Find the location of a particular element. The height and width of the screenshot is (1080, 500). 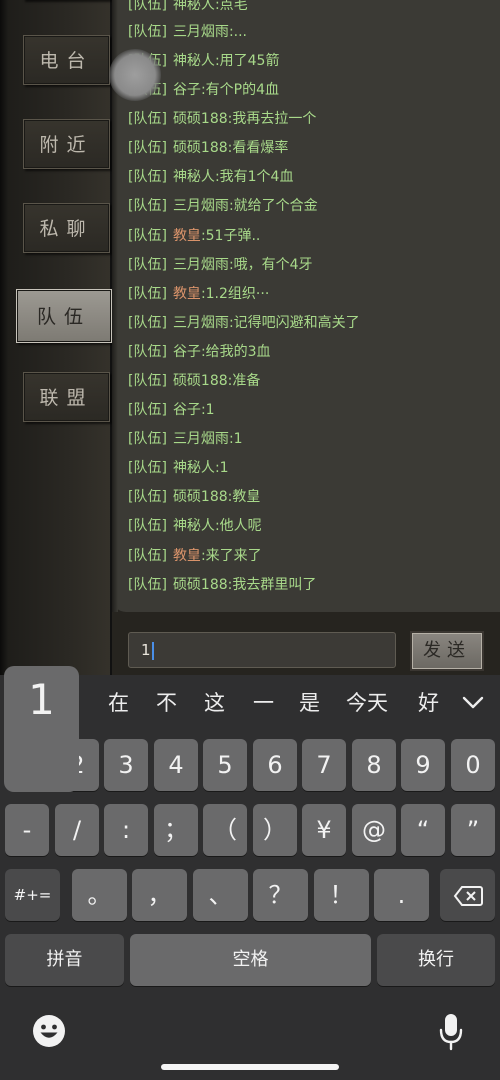

symbol-key: ” is located at coordinates (473, 830).